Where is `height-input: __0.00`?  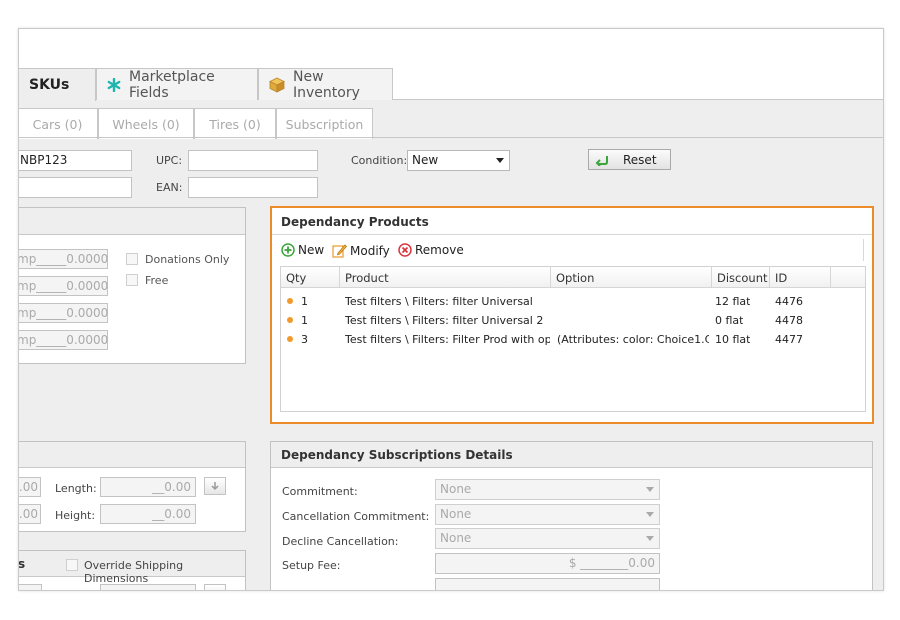 height-input: __0.00 is located at coordinates (148, 514).